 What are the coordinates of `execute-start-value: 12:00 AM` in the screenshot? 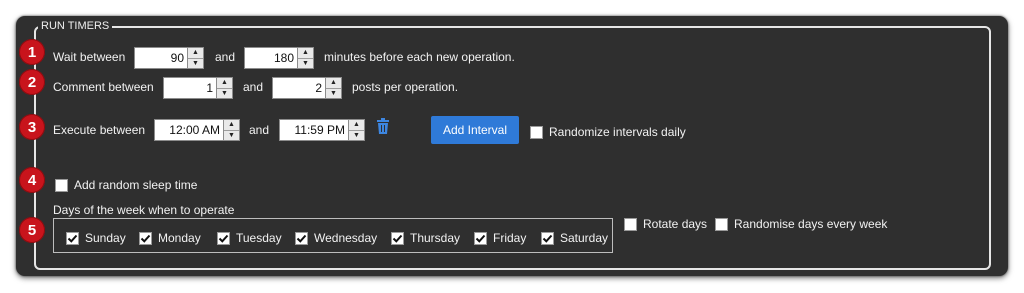 It's located at (189, 130).